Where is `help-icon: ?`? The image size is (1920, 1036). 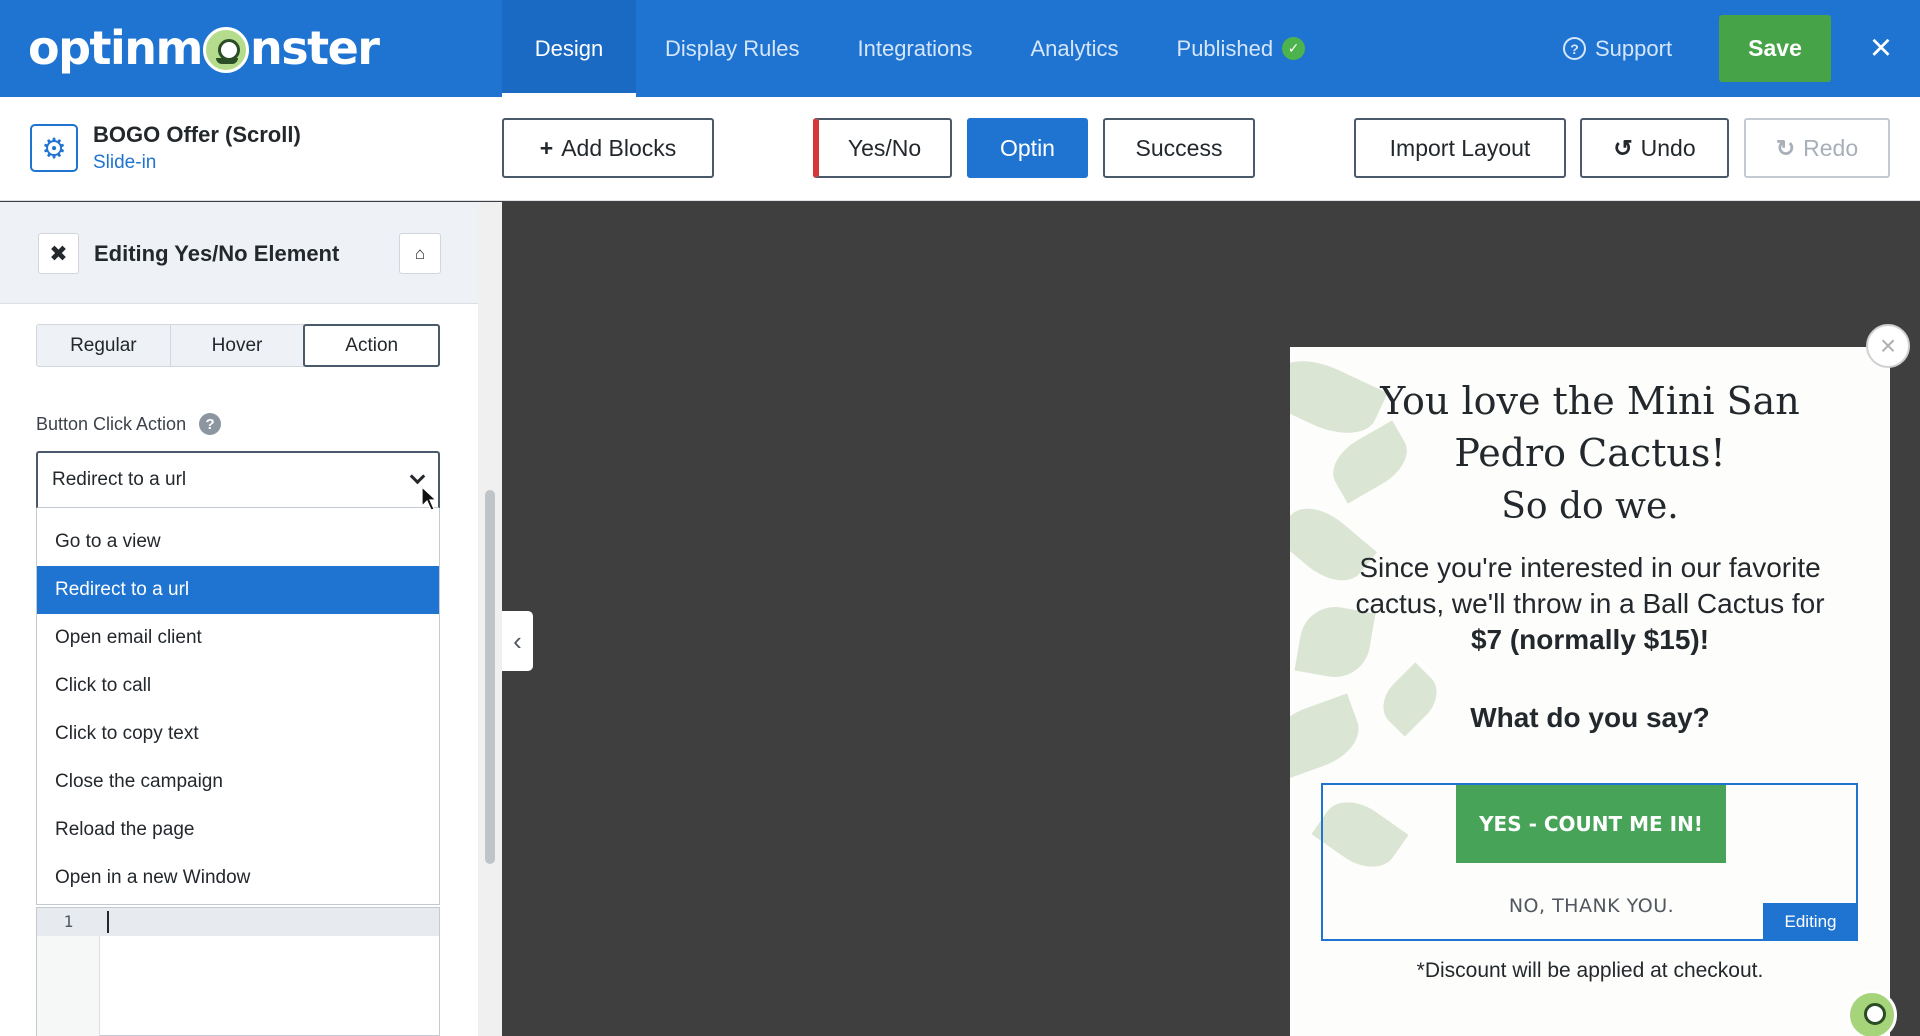
help-icon: ? is located at coordinates (210, 424).